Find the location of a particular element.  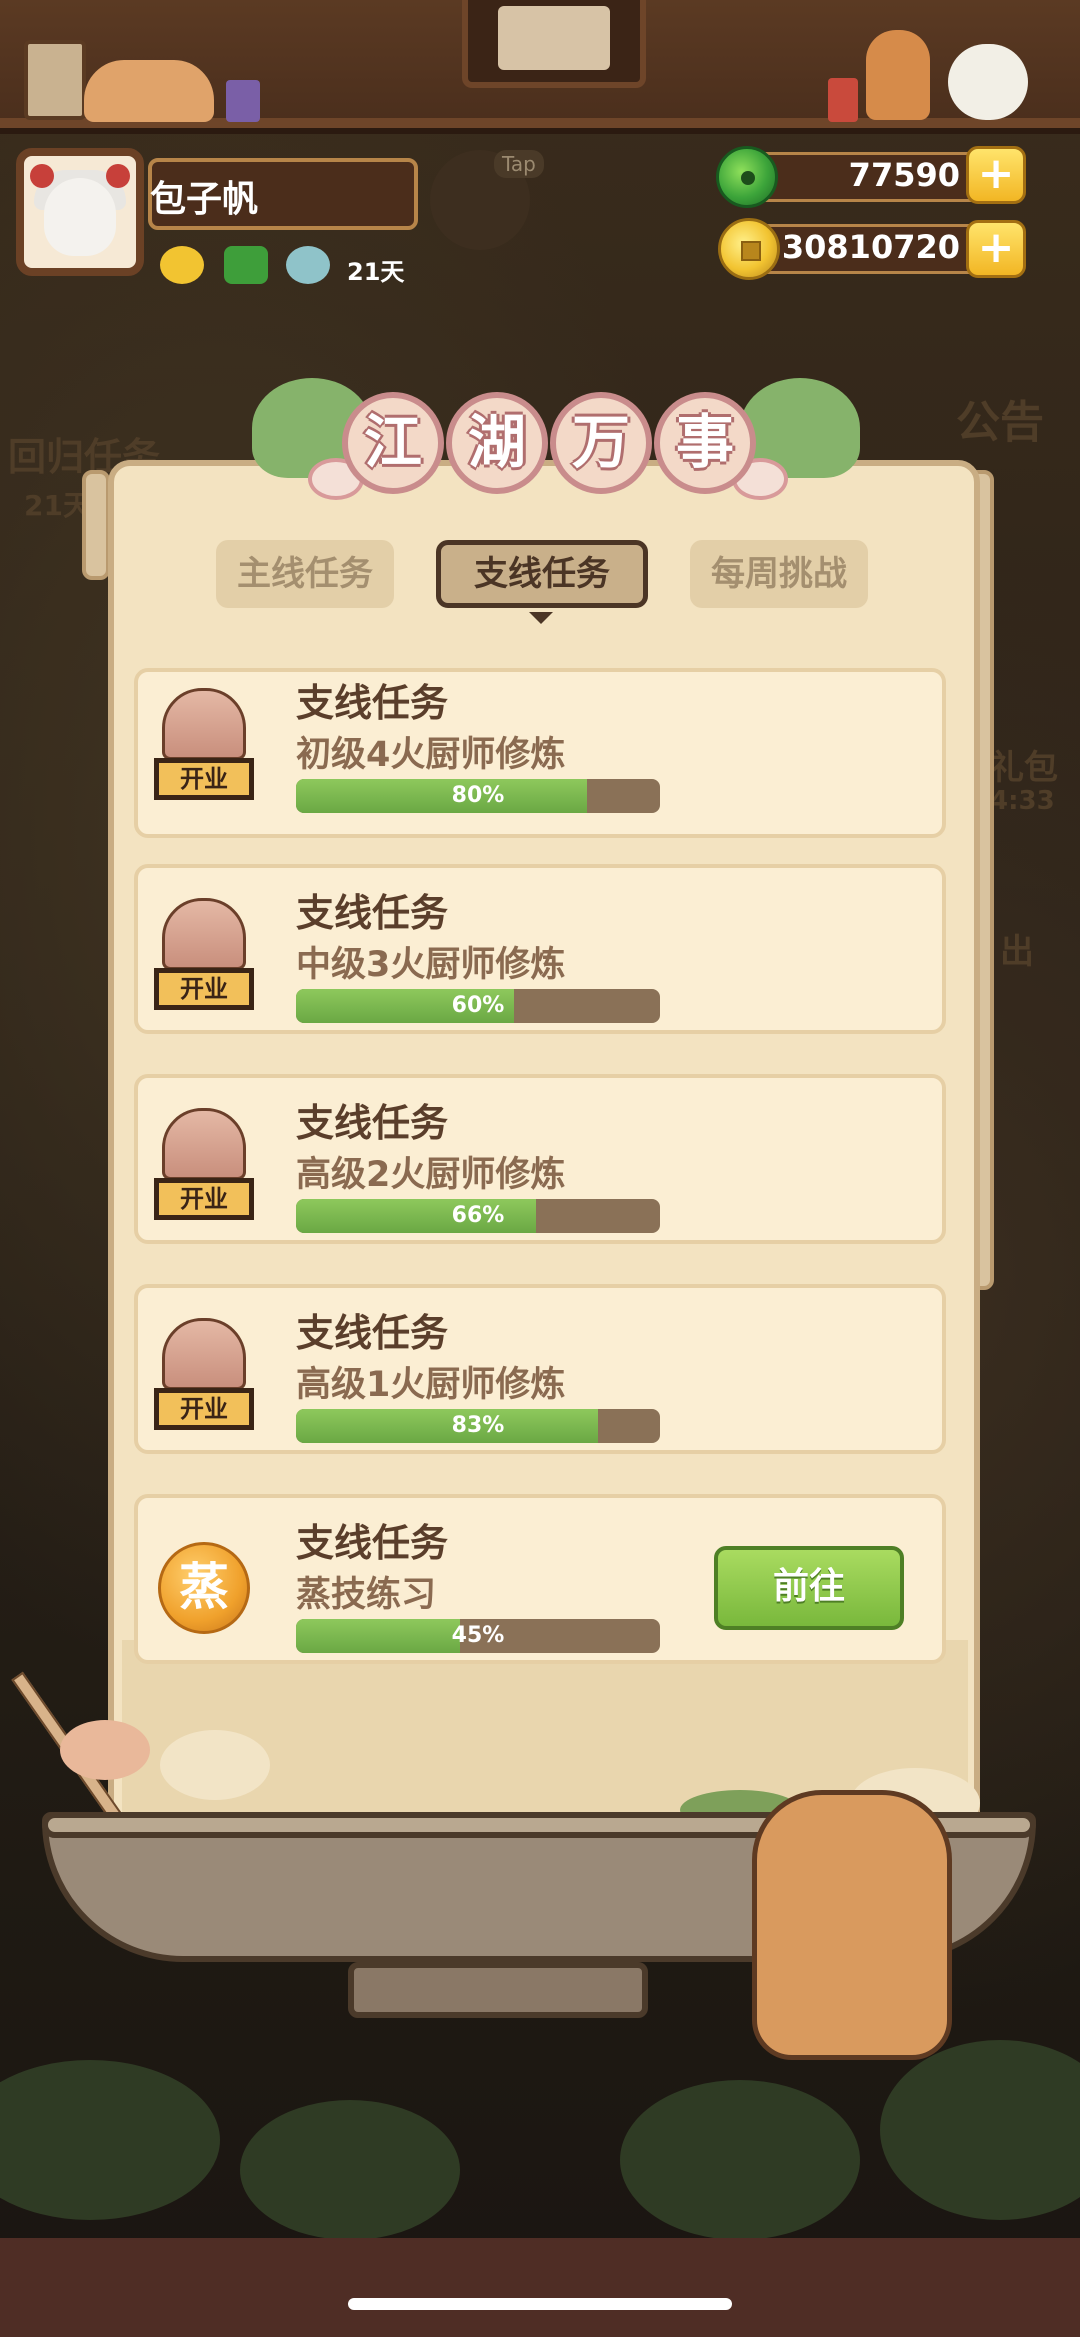

jade-amount: 77590 is located at coordinates (904, 175).